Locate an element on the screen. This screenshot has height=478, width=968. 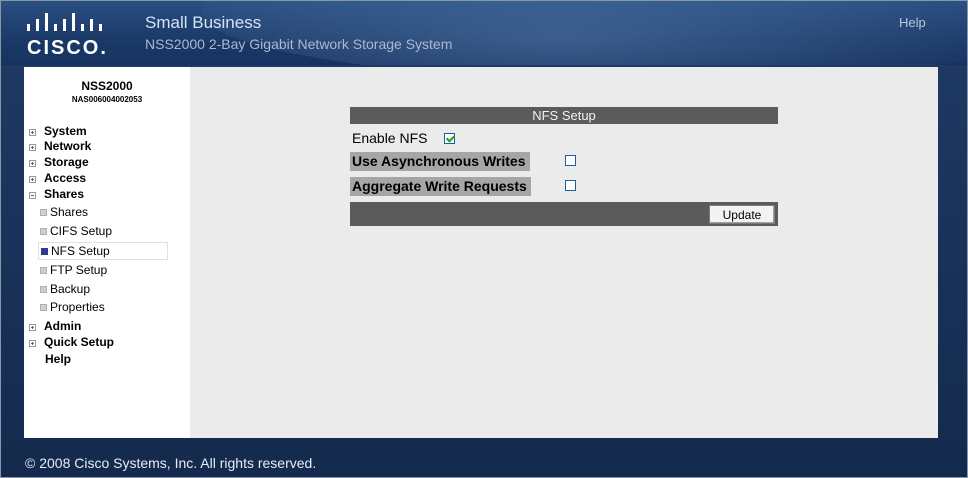
sidebar-item-label: Shares is located at coordinates (64, 194).